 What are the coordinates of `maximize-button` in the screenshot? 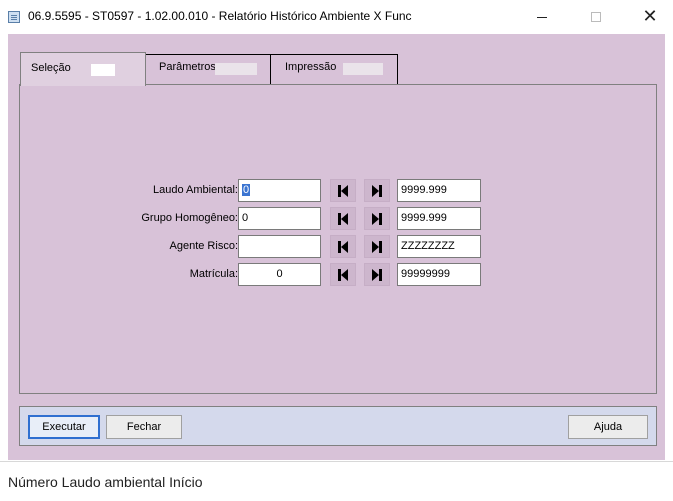 It's located at (596, 17).